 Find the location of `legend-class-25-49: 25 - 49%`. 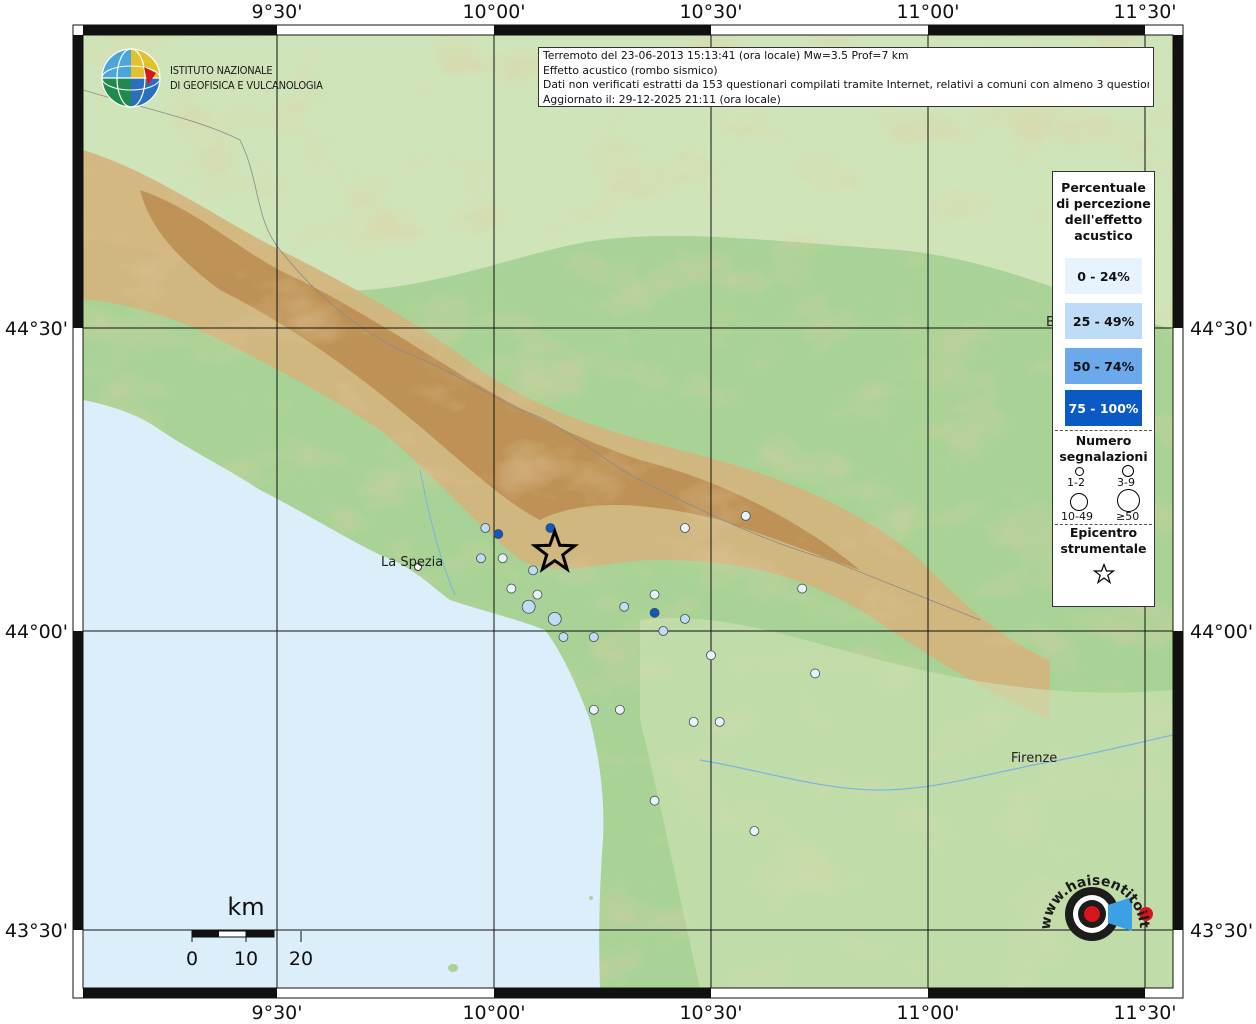

legend-class-25-49: 25 - 49% is located at coordinates (1103, 321).